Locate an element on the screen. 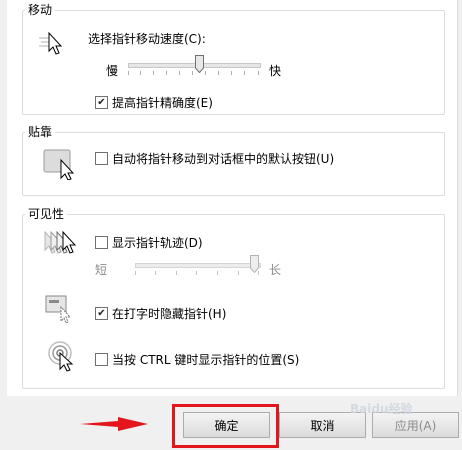 This screenshot has height=450, width=462. enhance-precision-checkbox: ✔ 提高指针精确度(E) is located at coordinates (154, 102).